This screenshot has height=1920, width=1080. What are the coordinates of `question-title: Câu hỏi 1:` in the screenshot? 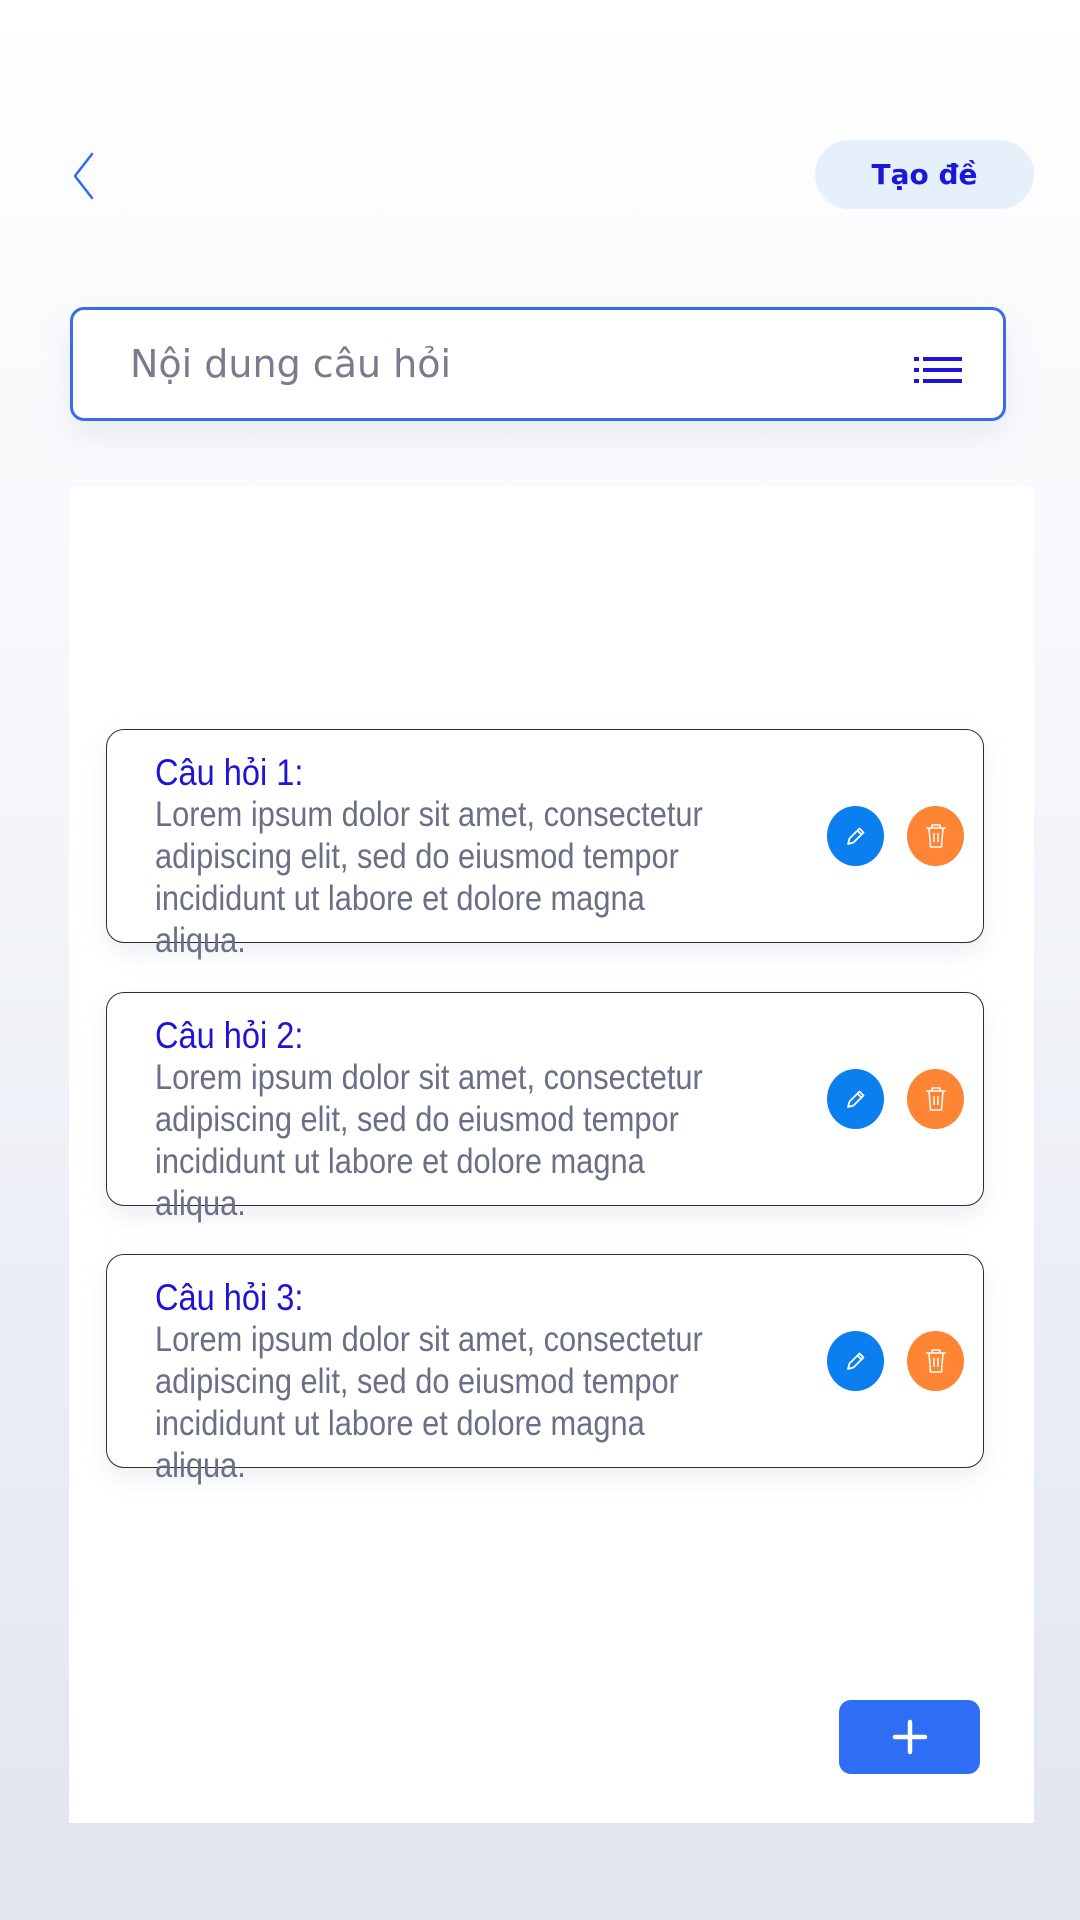 It's located at (229, 772).